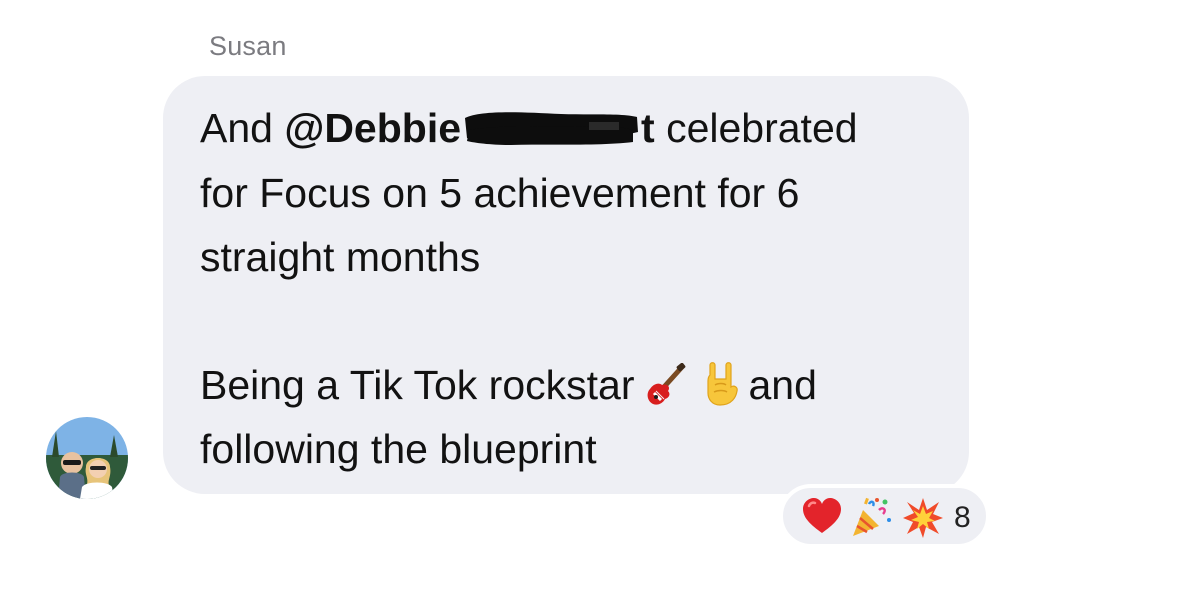 Image resolution: width=1200 pixels, height=591 pixels. Describe the element at coordinates (87, 458) in the screenshot. I see `avatar` at that location.